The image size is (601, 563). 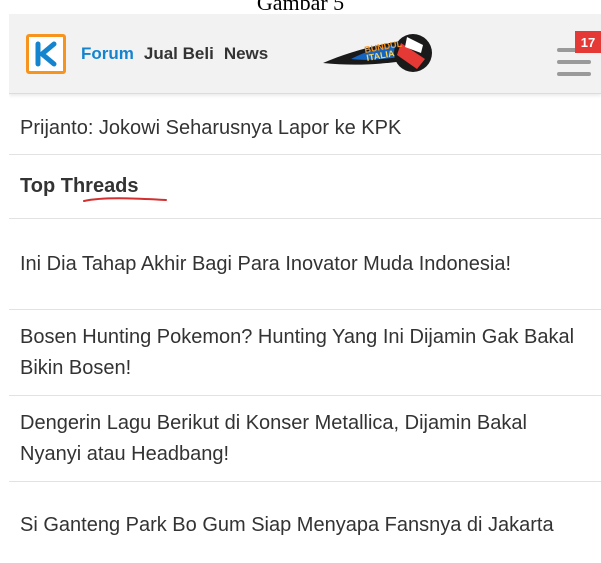 What do you see at coordinates (305, 128) in the screenshot?
I see `headline-link: Prijanto: Jokowi Seharusnya Lapor ke KPK` at bounding box center [305, 128].